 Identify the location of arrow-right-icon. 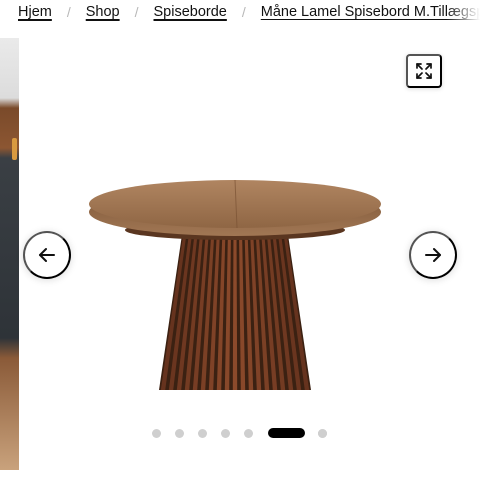
(433, 255).